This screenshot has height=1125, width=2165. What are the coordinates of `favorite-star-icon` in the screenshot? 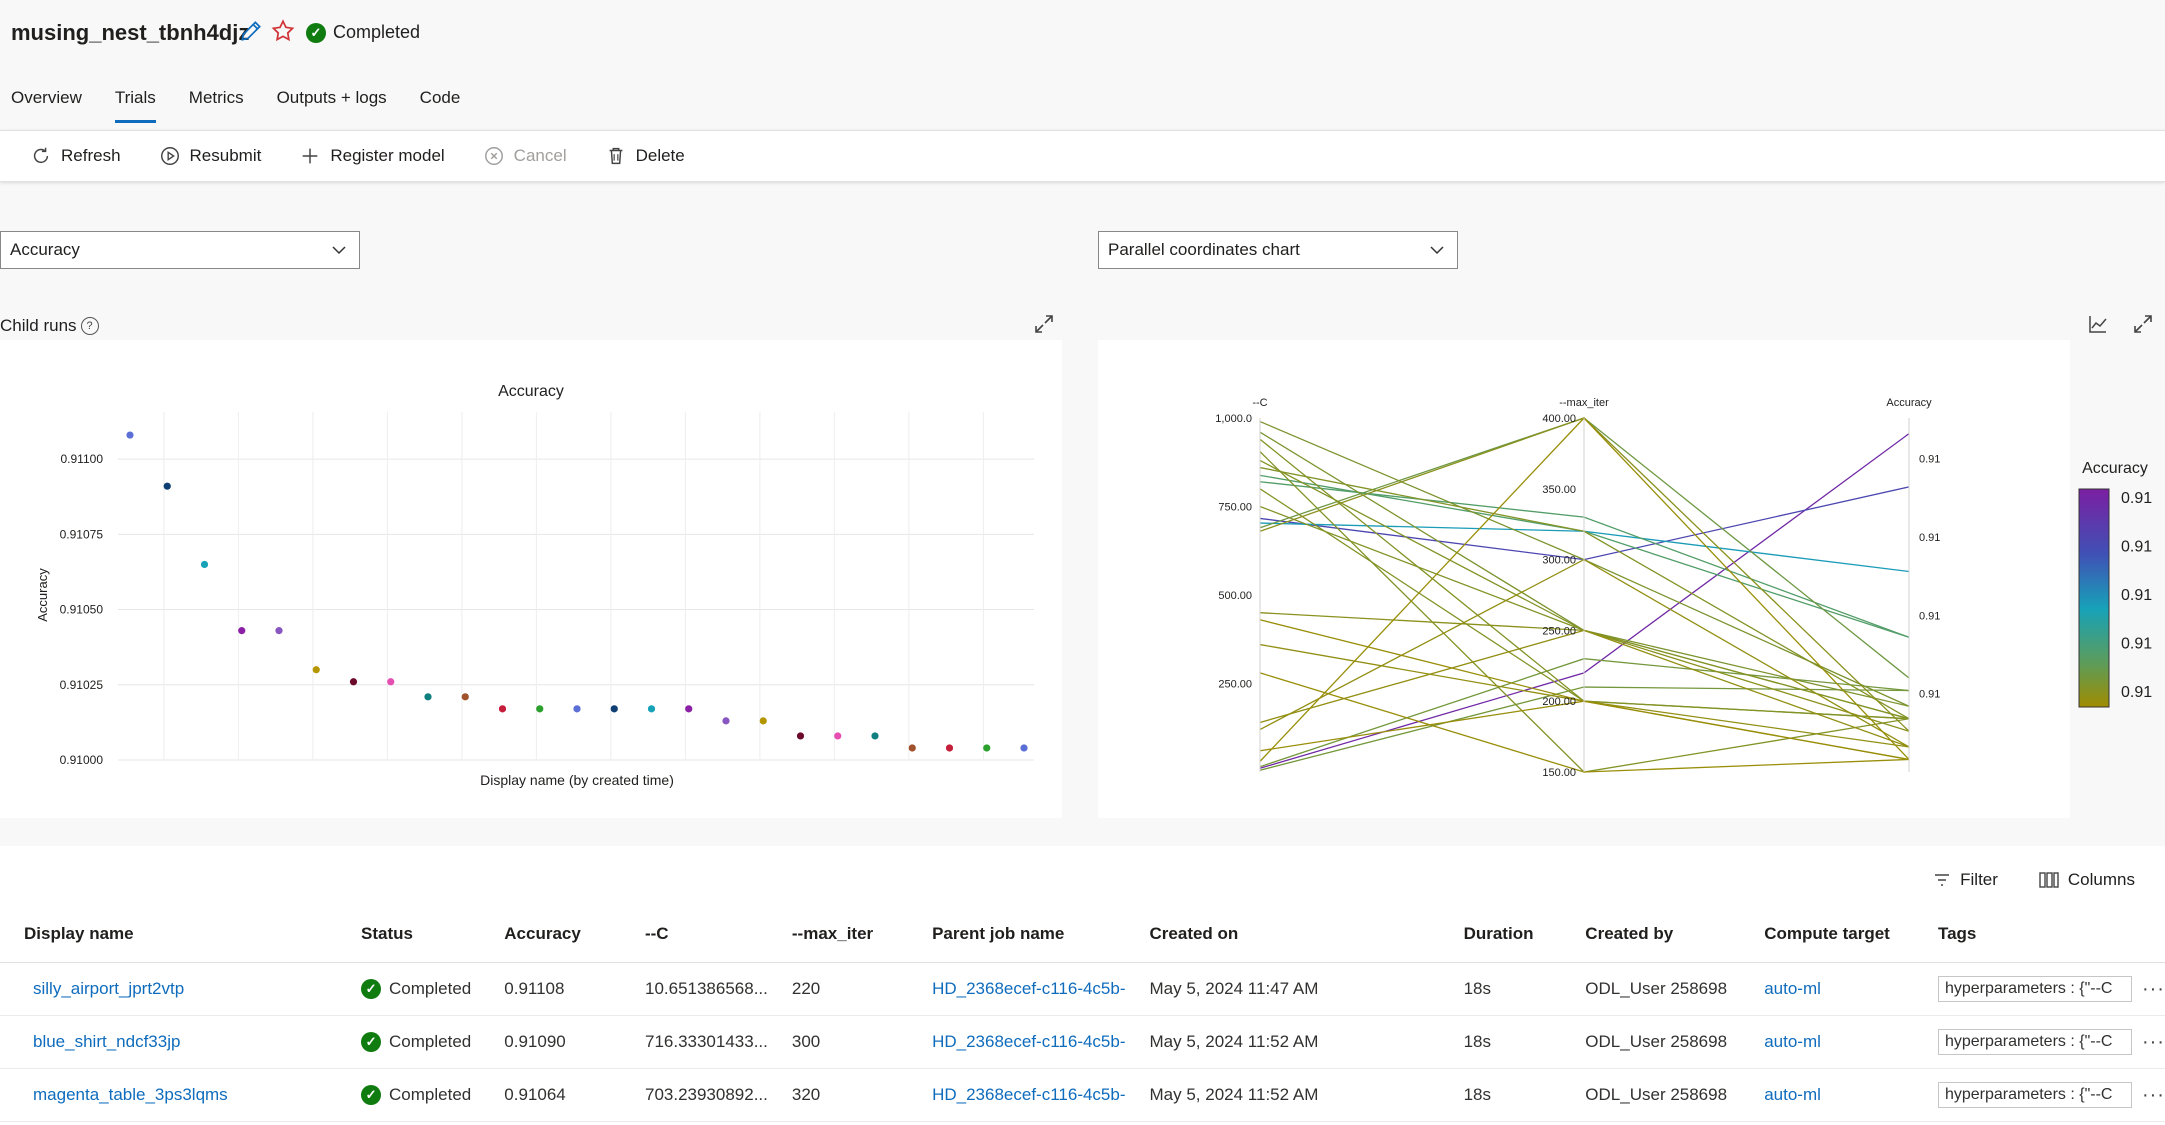 It's located at (283, 31).